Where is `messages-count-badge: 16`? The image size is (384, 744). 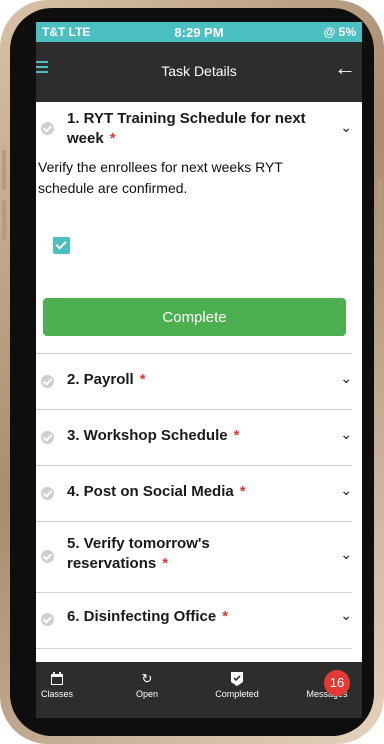
messages-count-badge: 16 is located at coordinates (337, 683).